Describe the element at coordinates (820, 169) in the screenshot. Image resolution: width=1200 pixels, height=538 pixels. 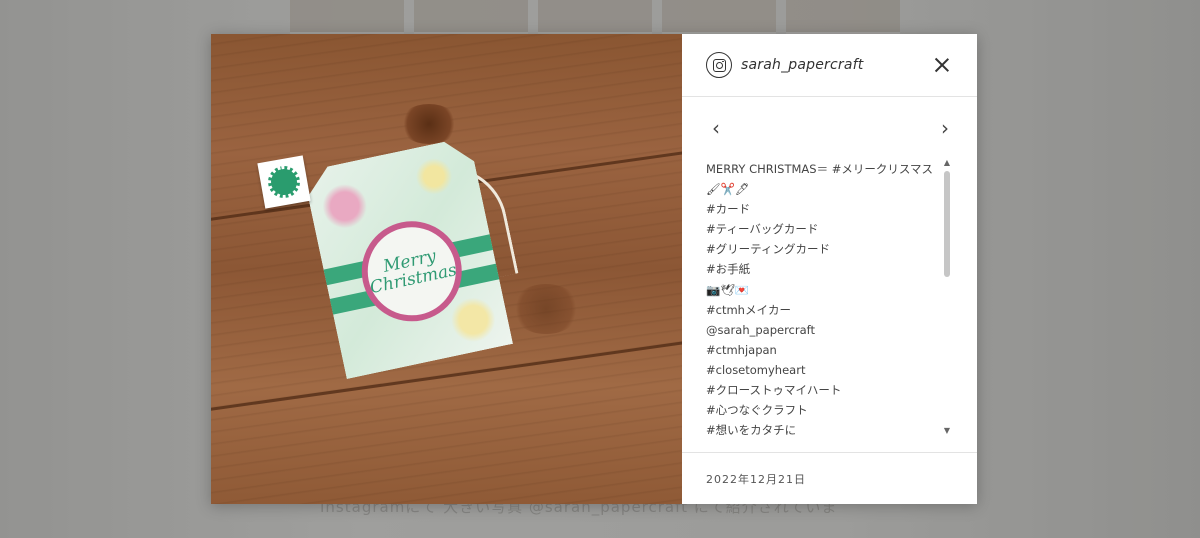
I see `caption-line: MERRY CHRISTMAS＝ #メリークリスマス` at that location.